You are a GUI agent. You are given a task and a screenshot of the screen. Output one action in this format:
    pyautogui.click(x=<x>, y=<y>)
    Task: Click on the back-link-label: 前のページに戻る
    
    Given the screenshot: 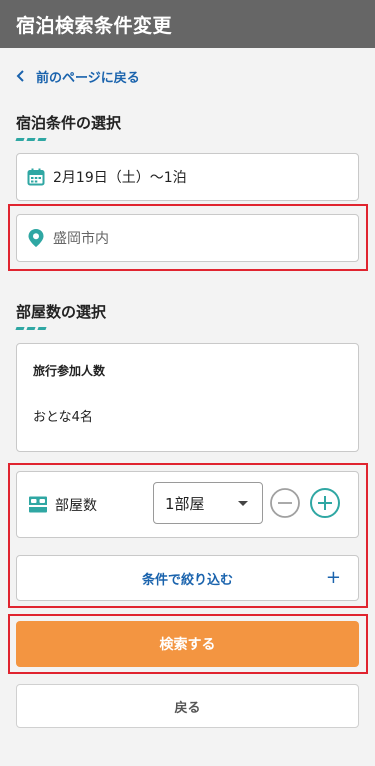 What is the action you would take?
    pyautogui.click(x=88, y=78)
    